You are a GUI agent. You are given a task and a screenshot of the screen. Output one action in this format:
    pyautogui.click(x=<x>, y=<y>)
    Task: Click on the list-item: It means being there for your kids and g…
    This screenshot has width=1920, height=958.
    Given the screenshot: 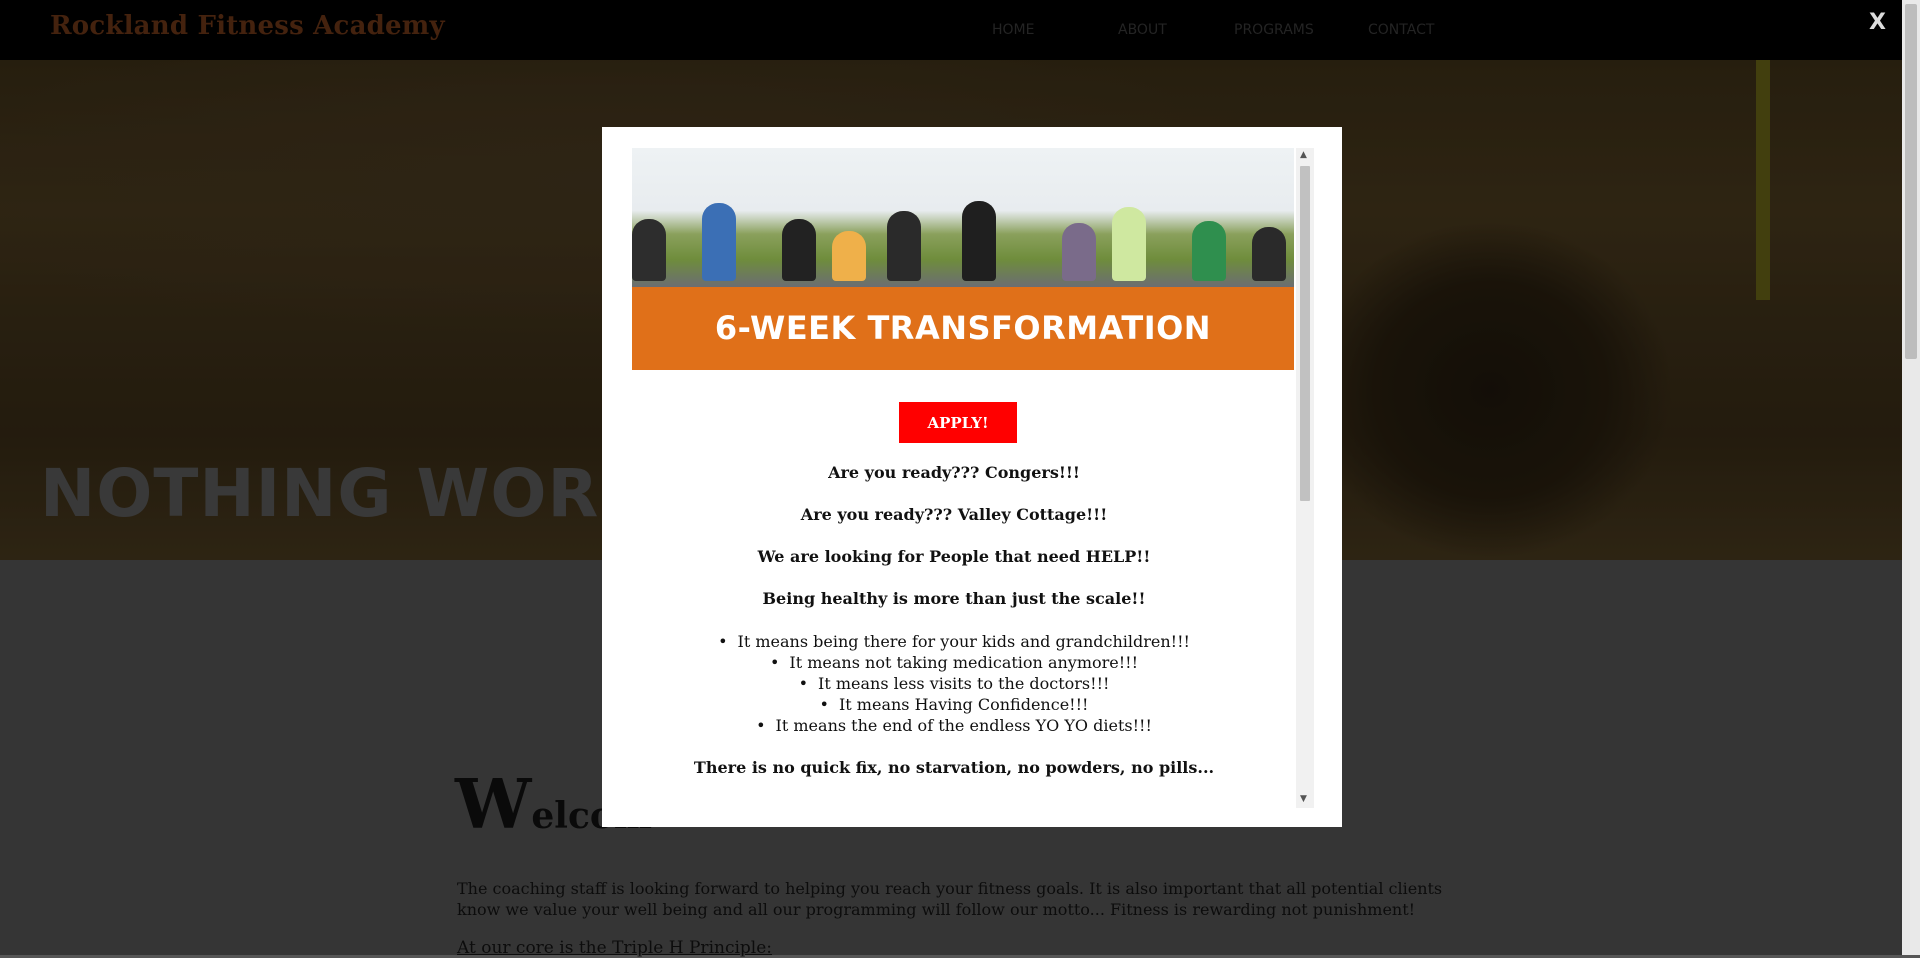 What is the action you would take?
    pyautogui.click(x=954, y=641)
    